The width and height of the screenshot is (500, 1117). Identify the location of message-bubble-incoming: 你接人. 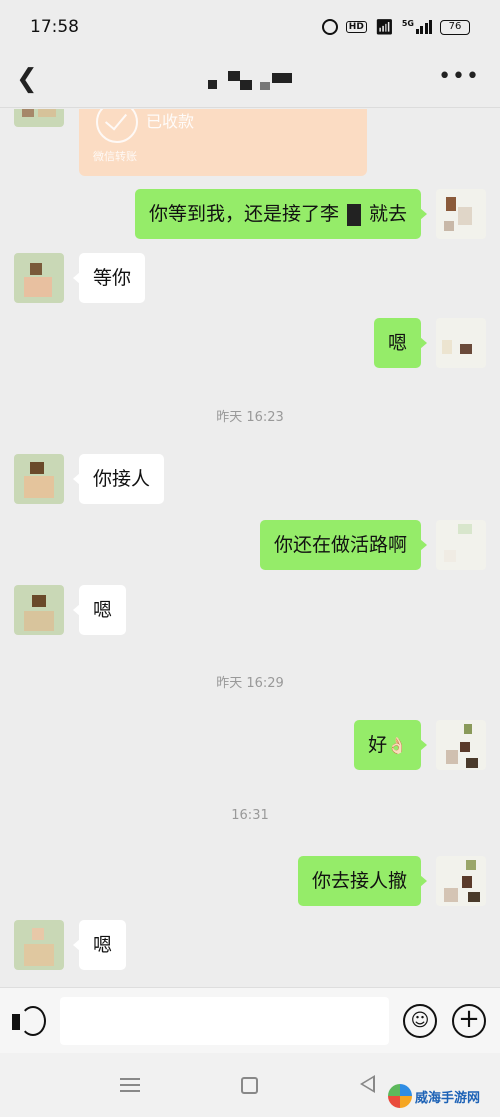
(118, 479).